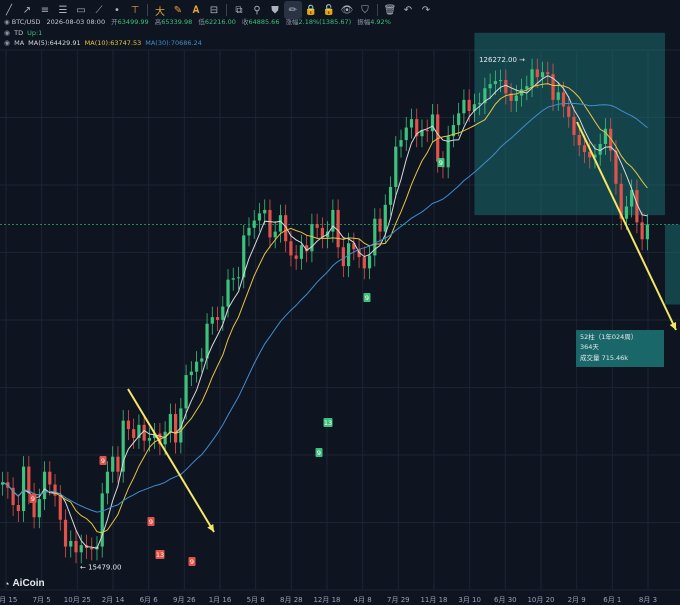 This screenshot has height=605, width=680. What do you see at coordinates (672, 264) in the screenshot?
I see `measure-range-box-right` at bounding box center [672, 264].